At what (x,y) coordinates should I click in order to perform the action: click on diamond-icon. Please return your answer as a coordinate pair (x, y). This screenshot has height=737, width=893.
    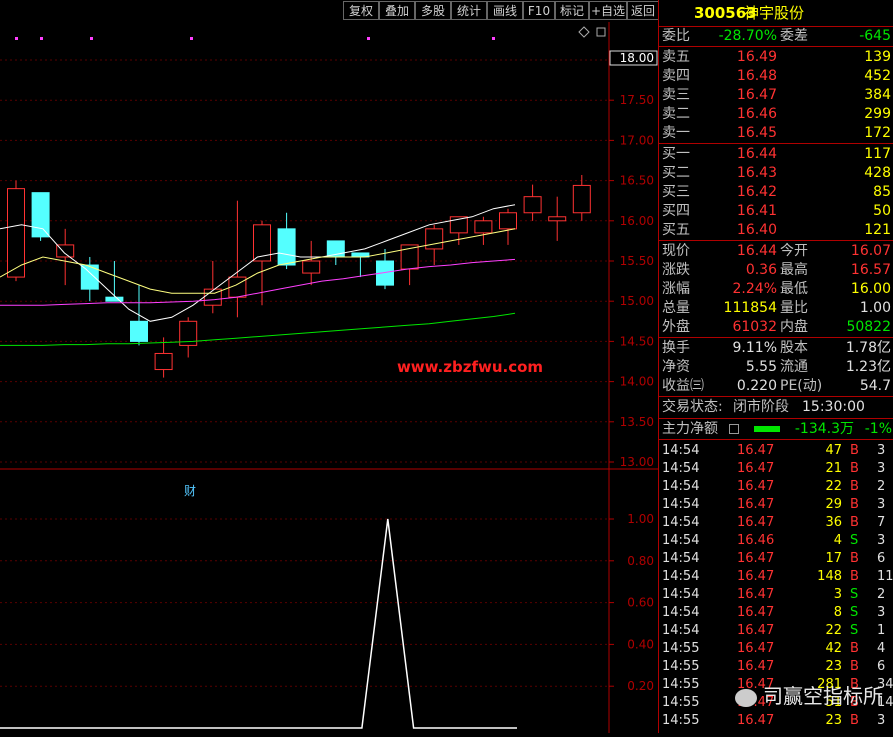
    Looking at the image, I should click on (584, 32).